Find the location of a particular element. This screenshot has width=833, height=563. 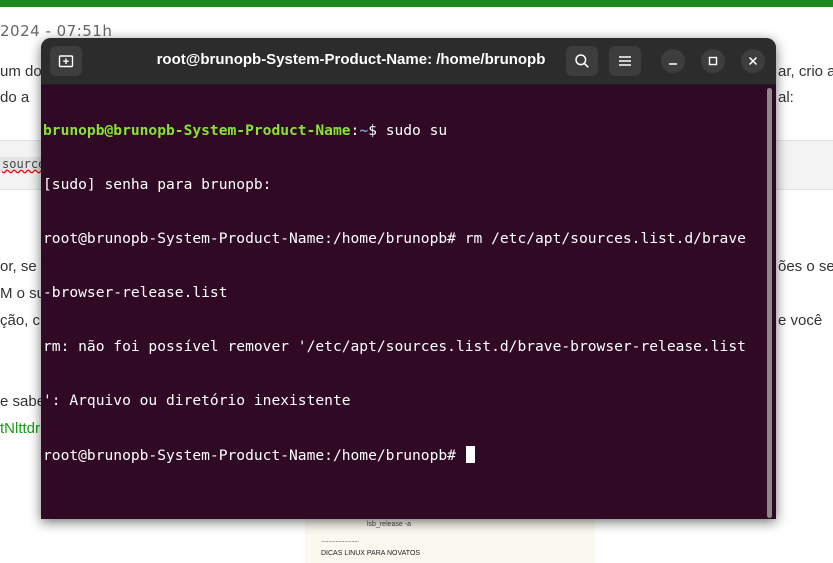

prompt-symbol: $ is located at coordinates (377, 130).